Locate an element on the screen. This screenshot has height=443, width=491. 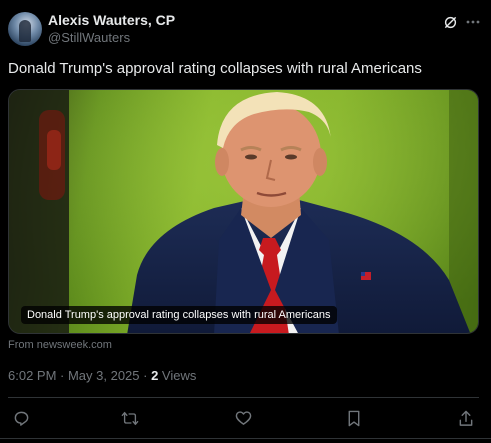
reply-button is located at coordinates (21, 418).